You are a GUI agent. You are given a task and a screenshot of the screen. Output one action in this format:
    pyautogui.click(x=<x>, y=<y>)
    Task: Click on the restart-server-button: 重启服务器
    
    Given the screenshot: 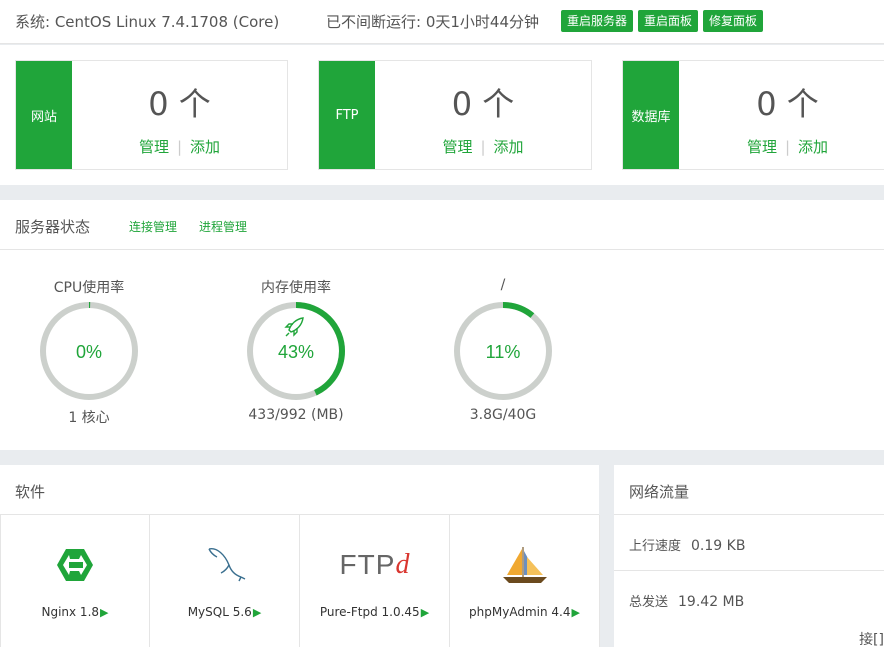 What is the action you would take?
    pyautogui.click(x=597, y=21)
    